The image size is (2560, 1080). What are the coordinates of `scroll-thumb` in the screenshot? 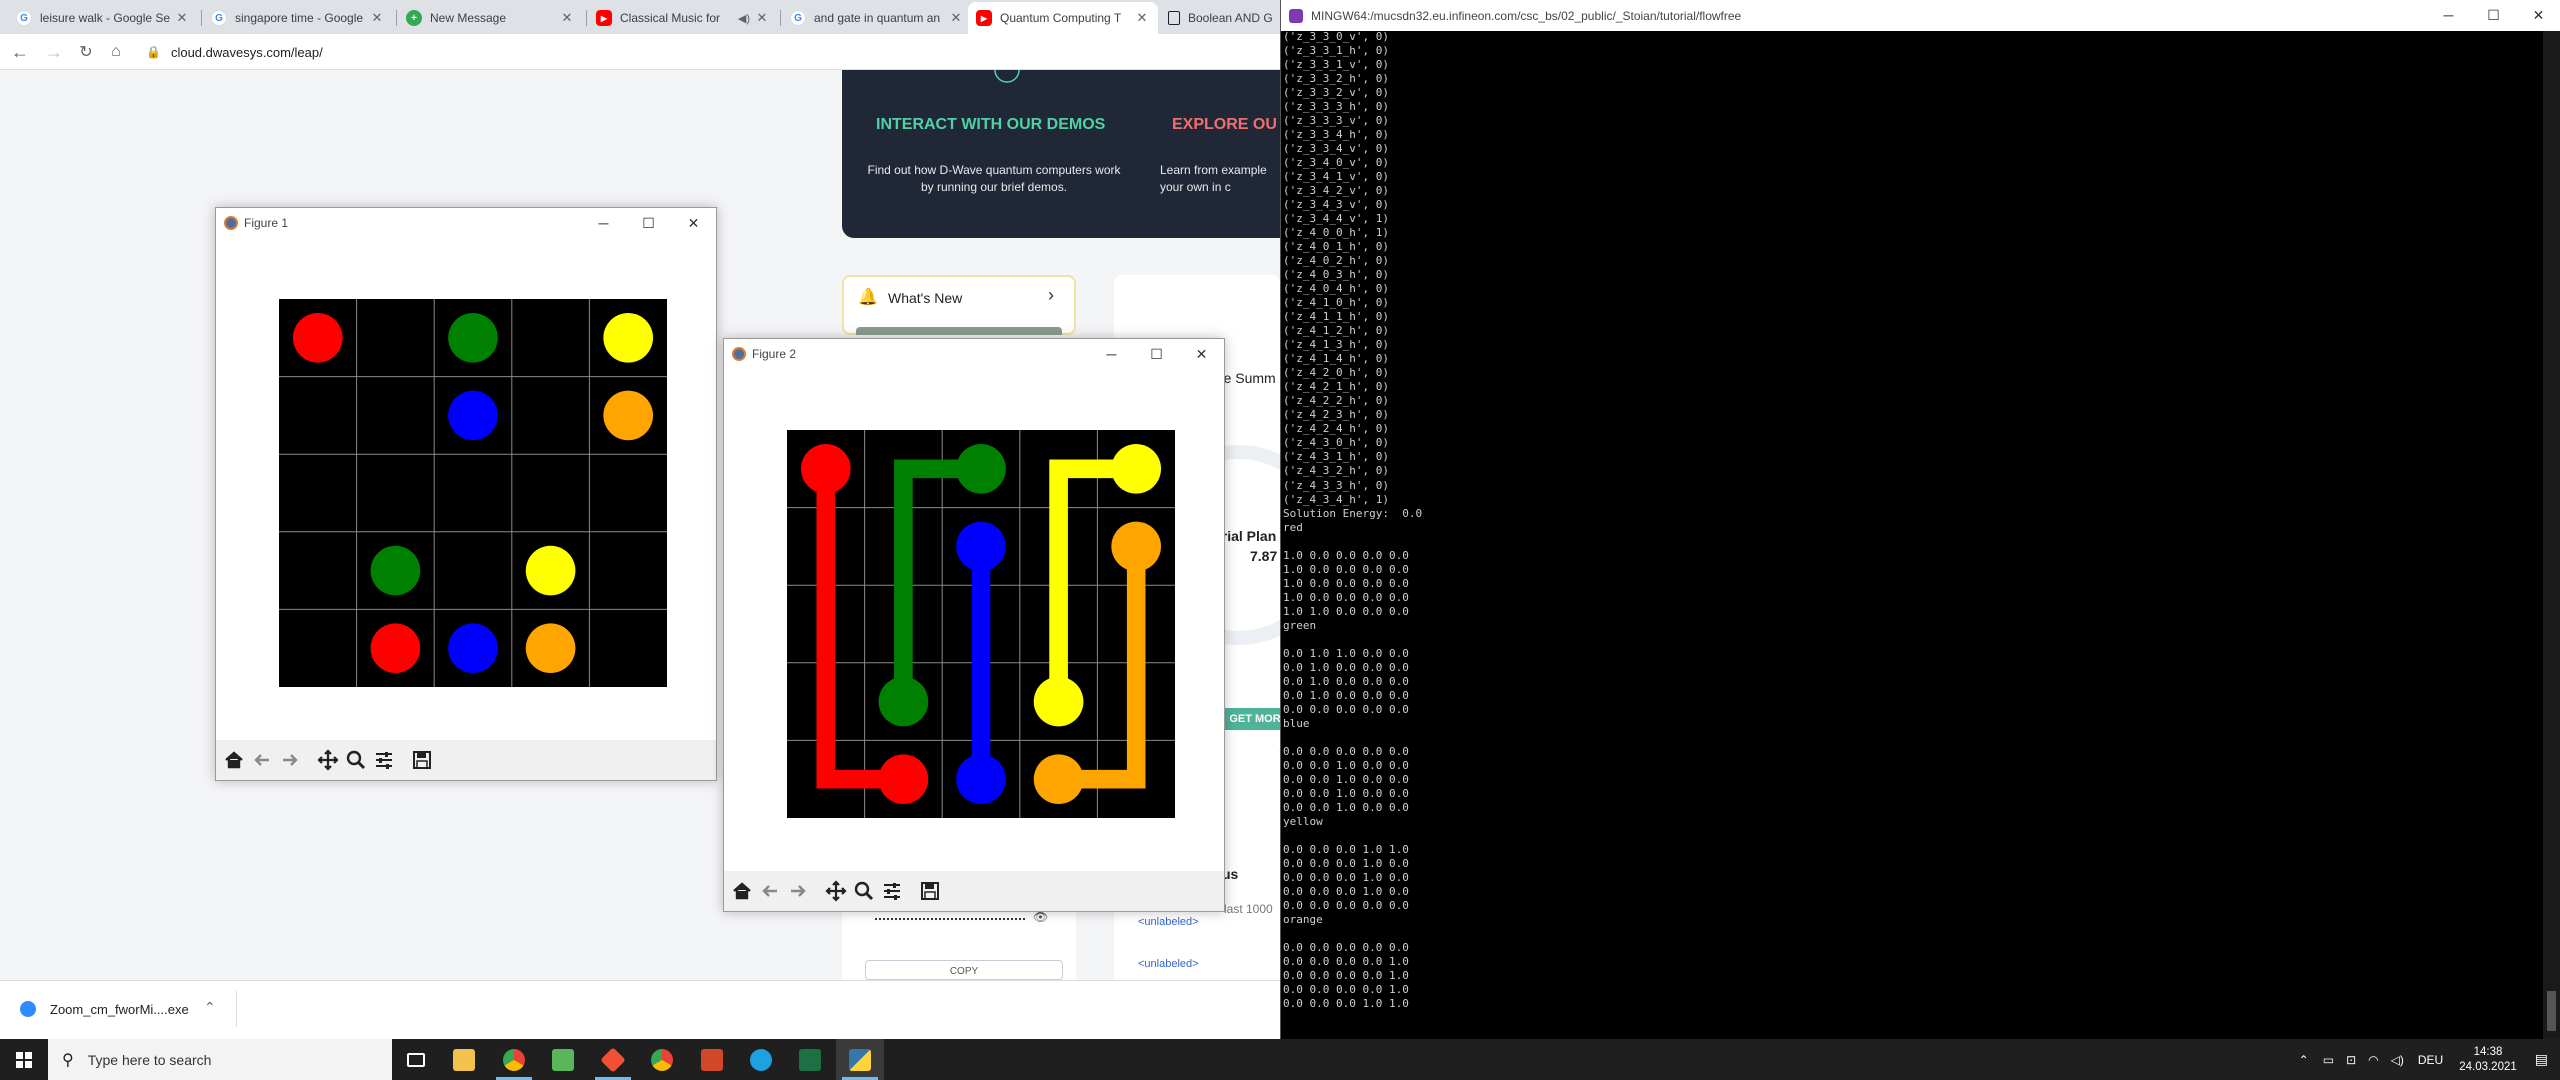 It's located at (2551, 1011).